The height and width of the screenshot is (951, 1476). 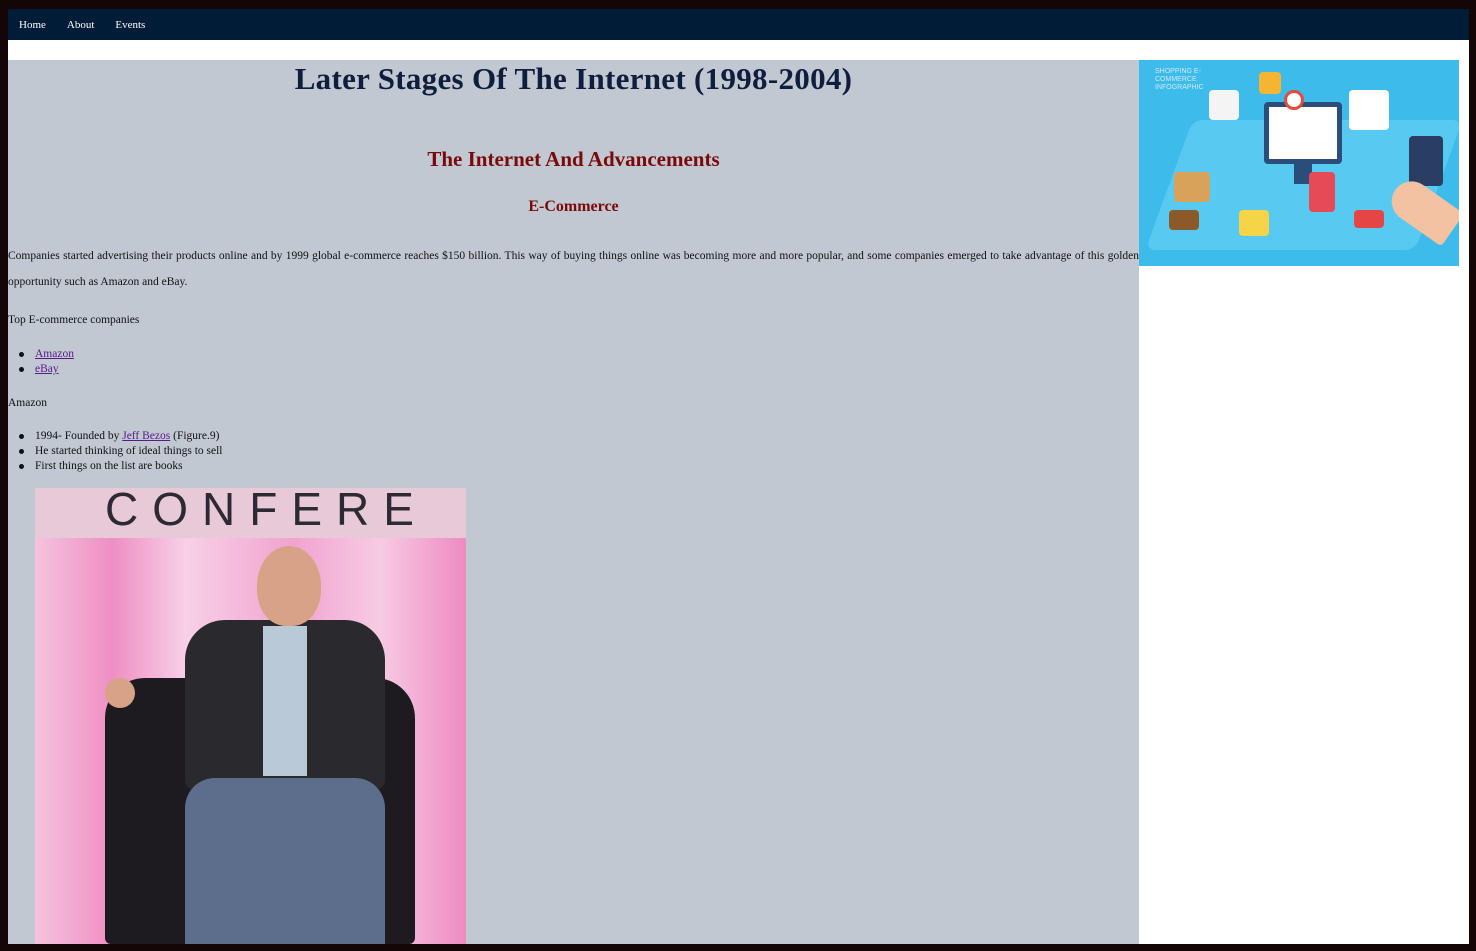 I want to click on auction-icon, so click(x=1184, y=220).